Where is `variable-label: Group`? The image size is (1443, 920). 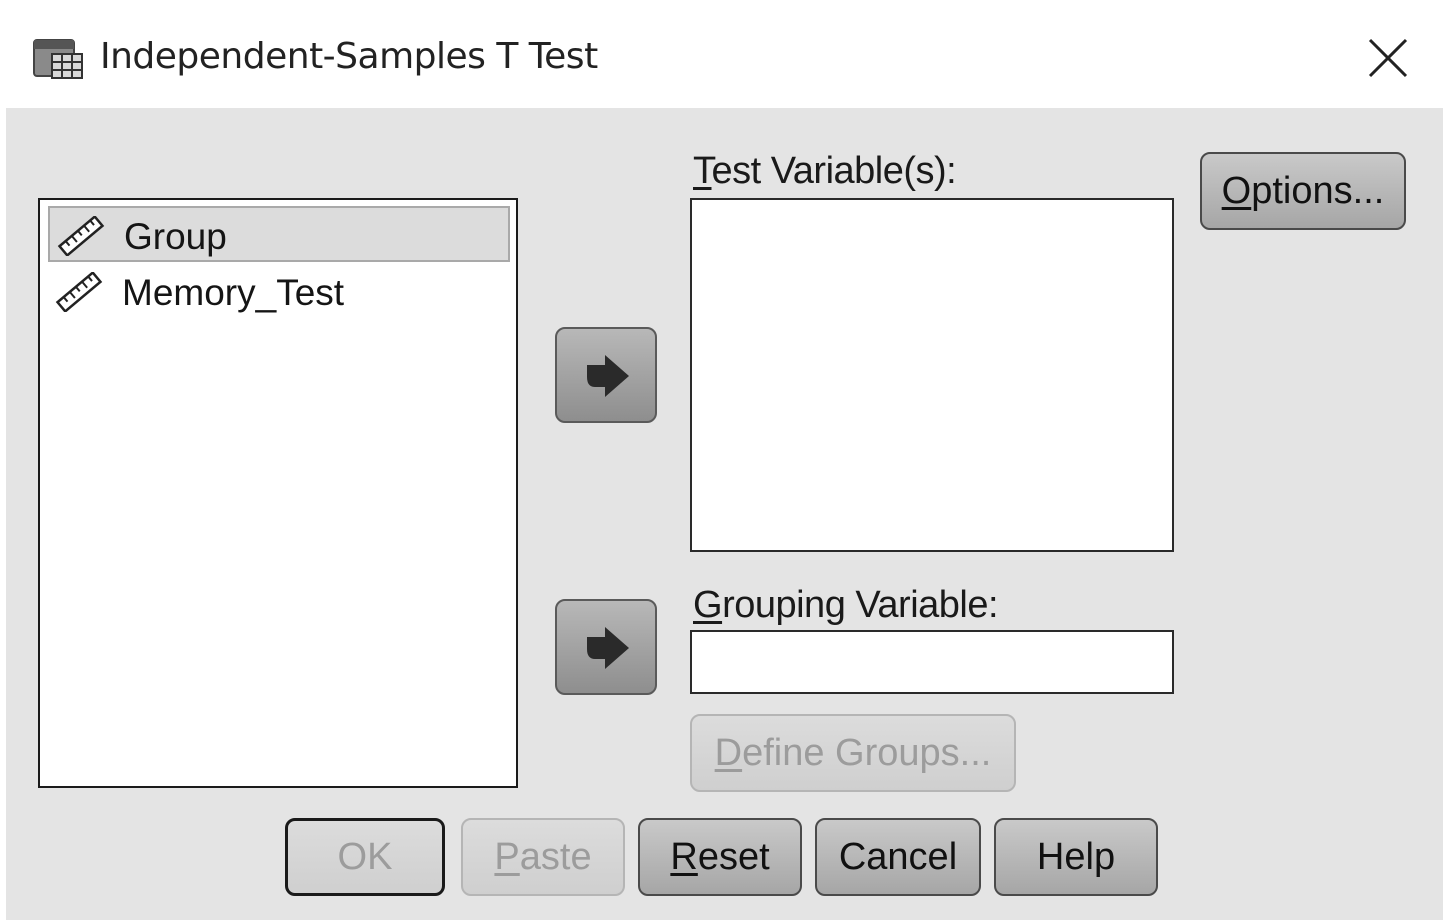
variable-label: Group is located at coordinates (175, 236).